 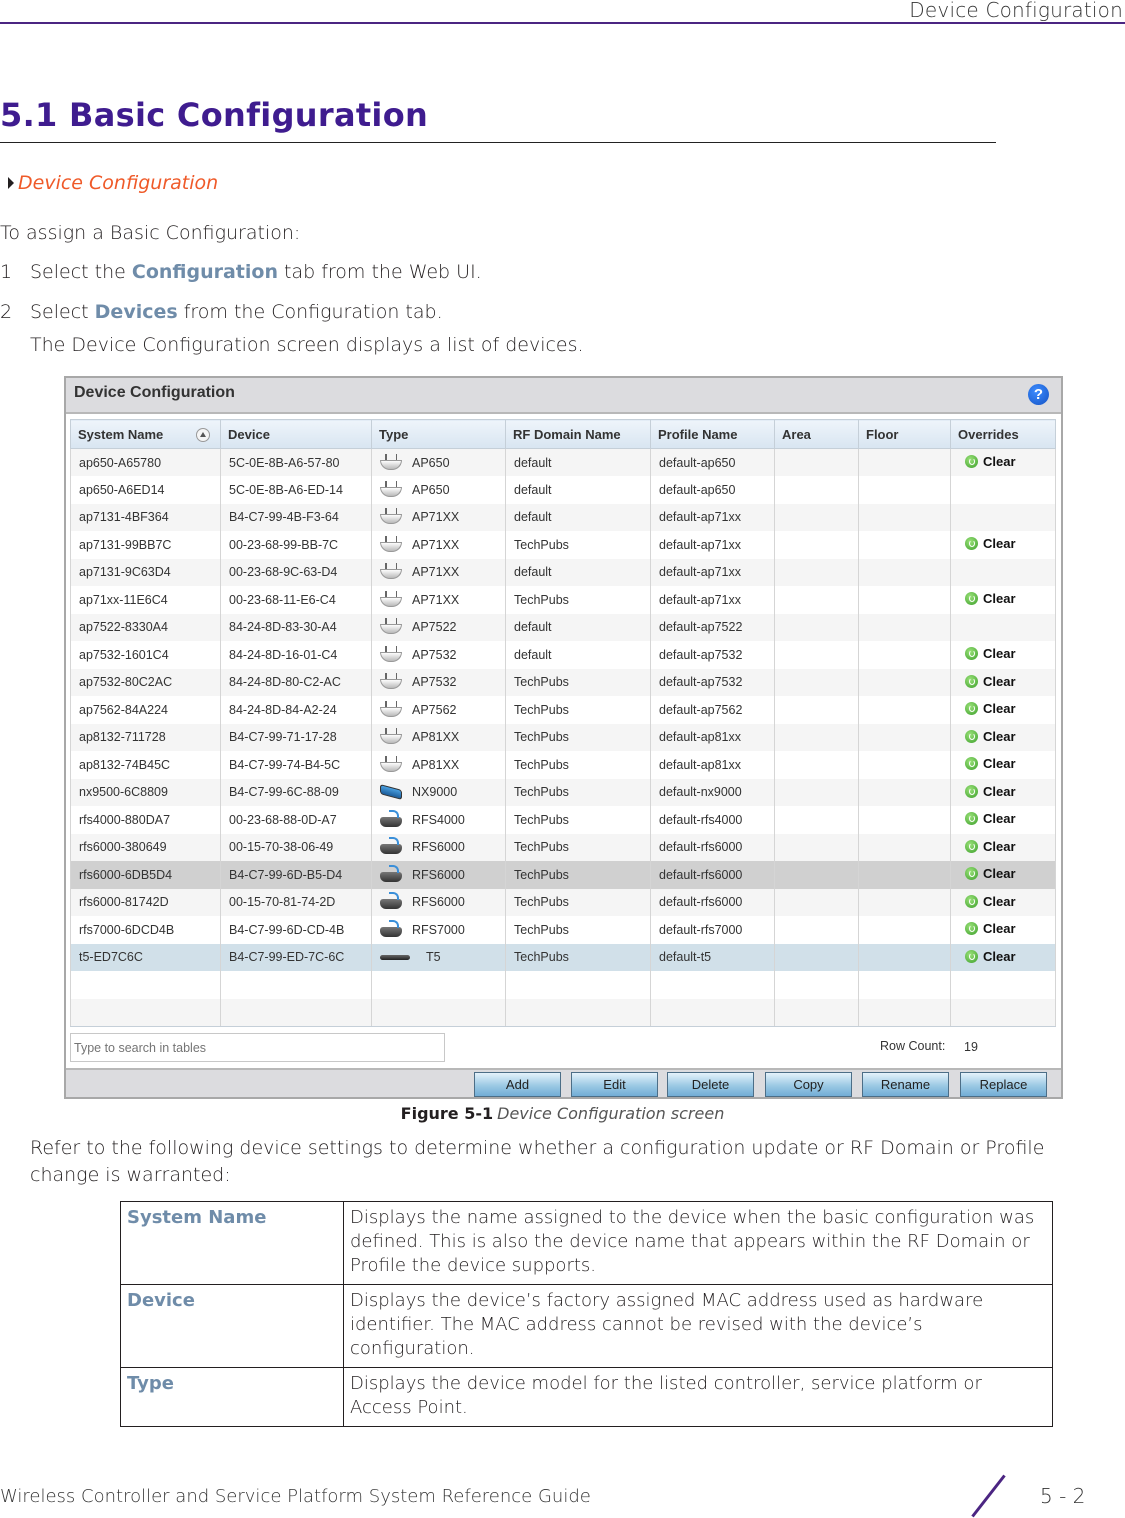 I want to click on column-header: Floor, so click(x=904, y=434).